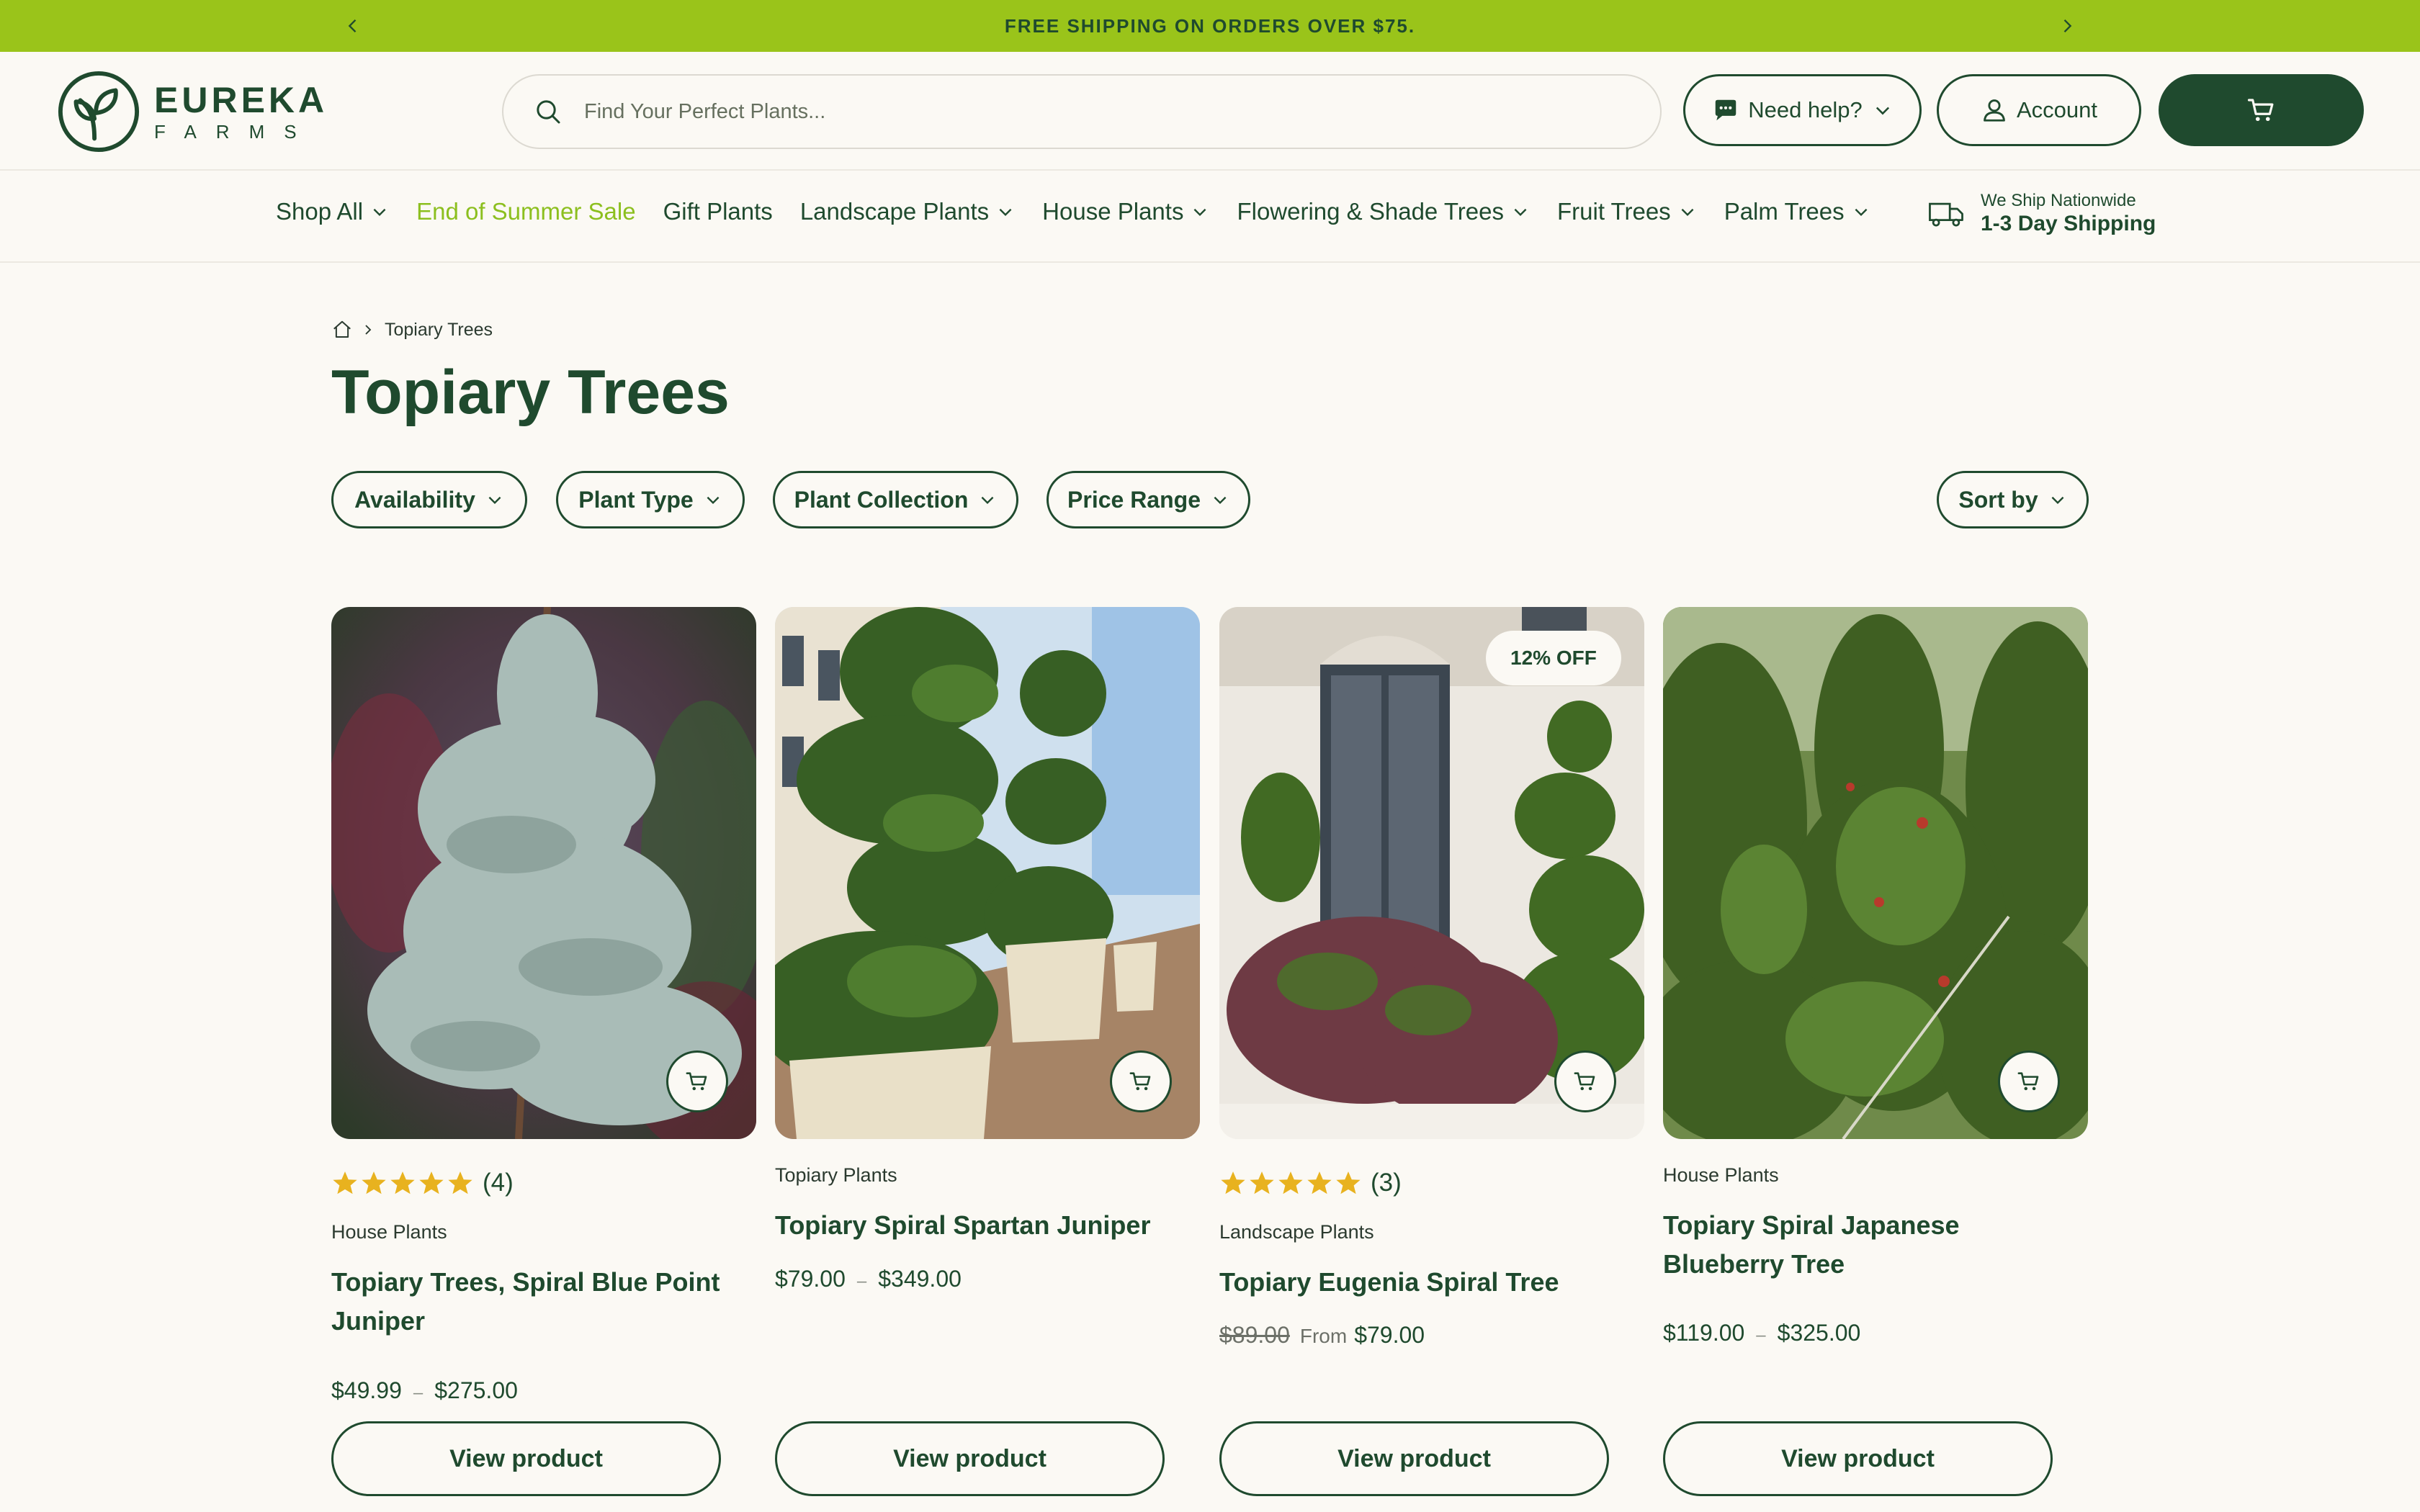 The image size is (2420, 1512). I want to click on shipping-line-1: We Ship Nationwide, so click(2058, 200).